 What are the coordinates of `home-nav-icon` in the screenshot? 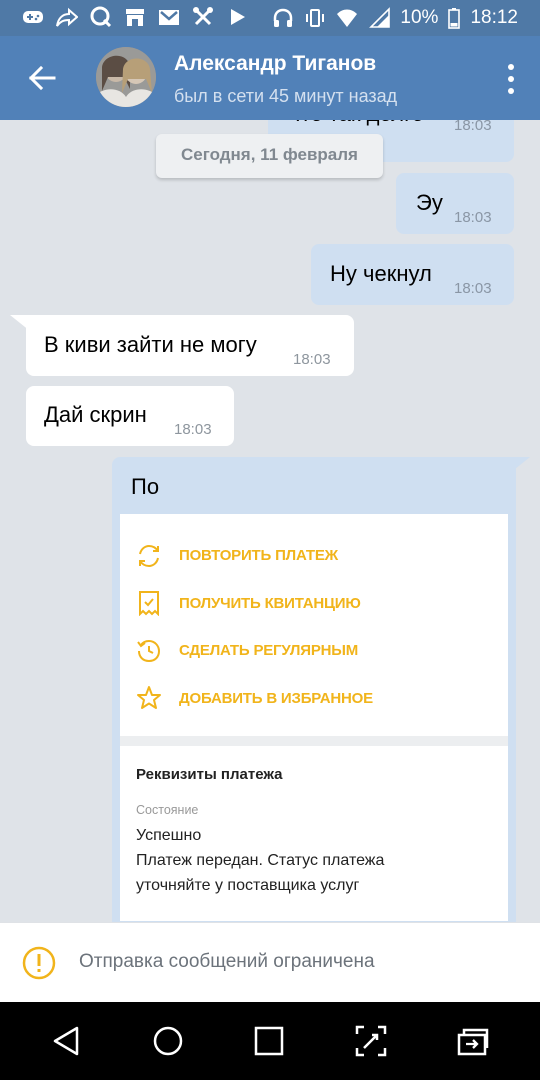 It's located at (168, 1041).